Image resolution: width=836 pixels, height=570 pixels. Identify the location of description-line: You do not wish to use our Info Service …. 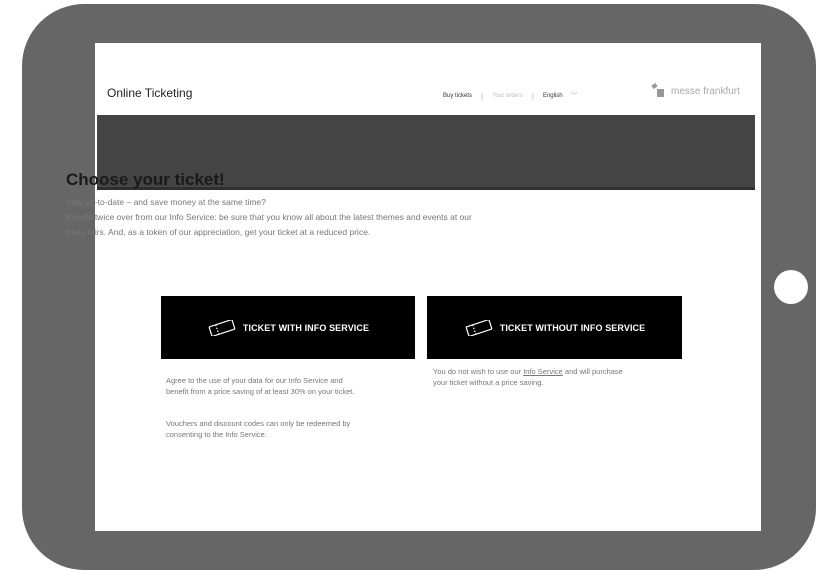
(560, 371).